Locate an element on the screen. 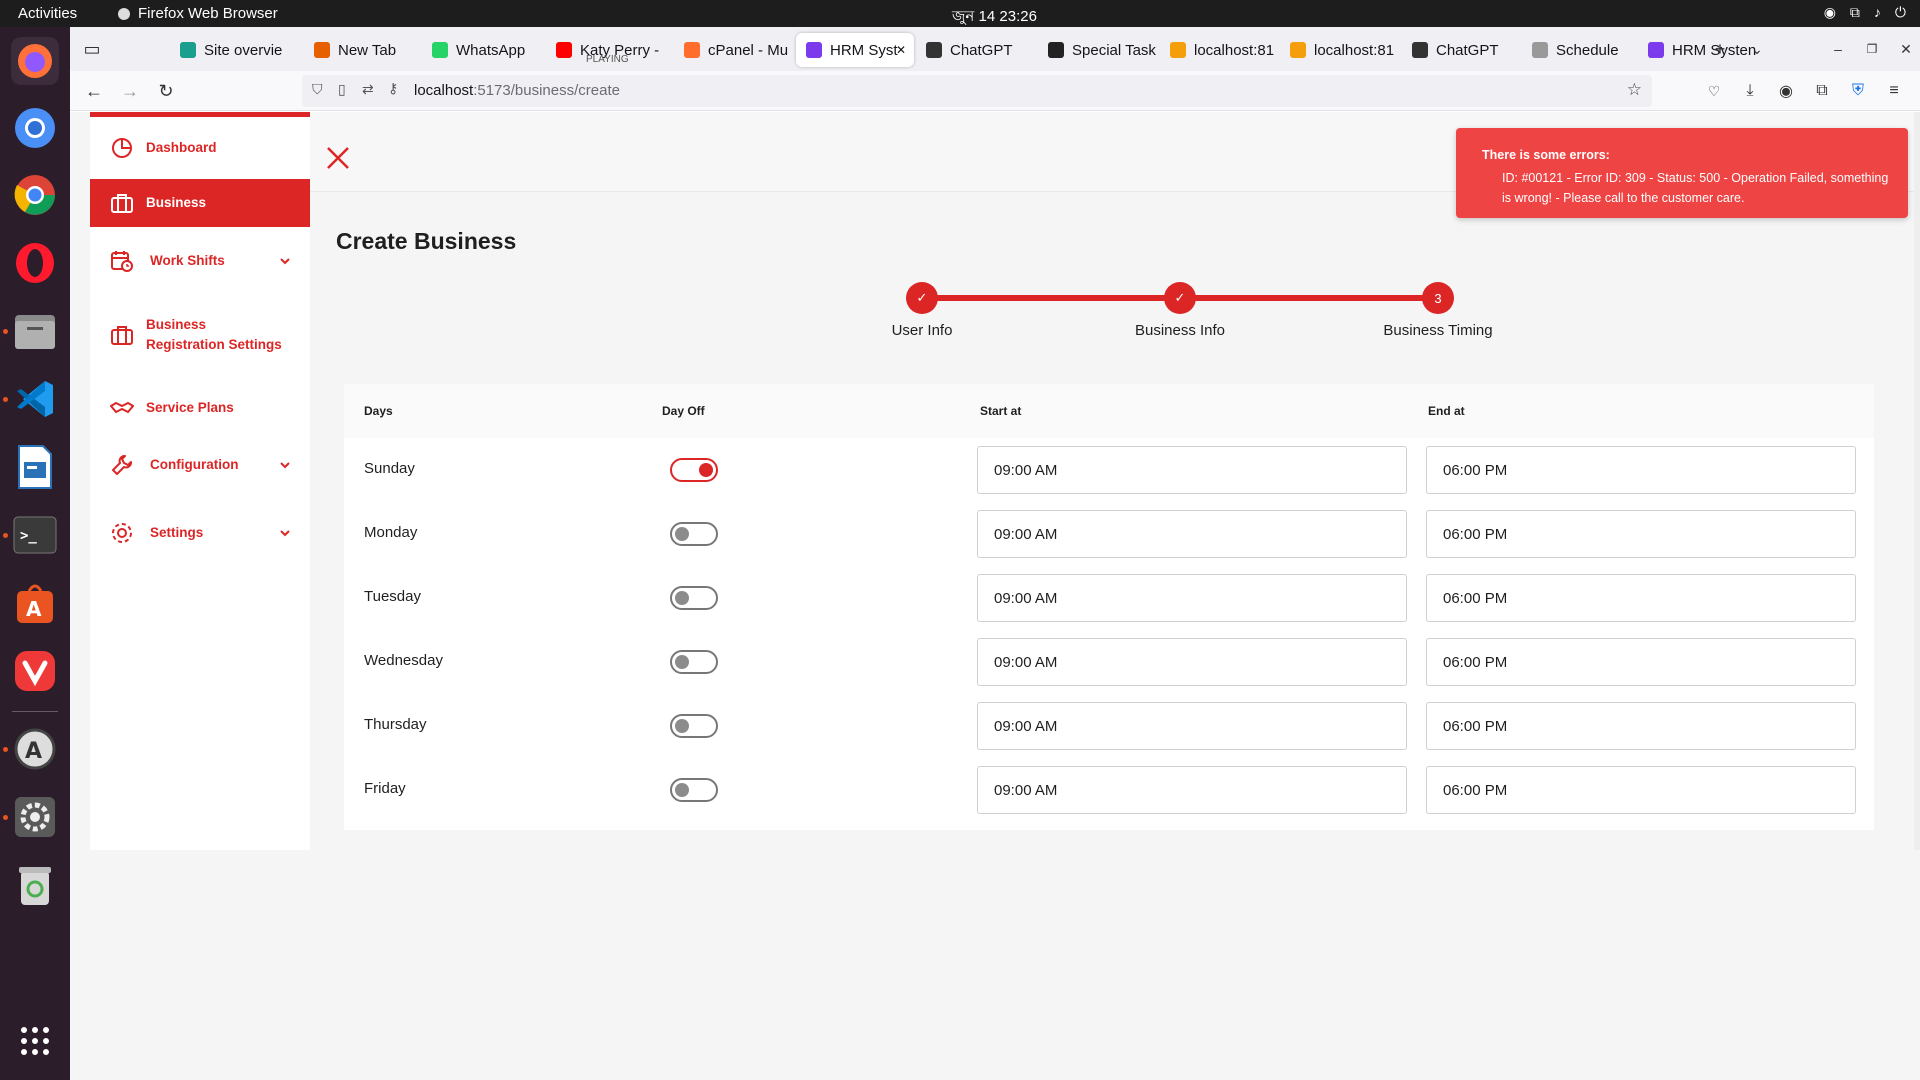 The width and height of the screenshot is (1920, 1080). libreoffice-impress-dock-icon is located at coordinates (35, 467).